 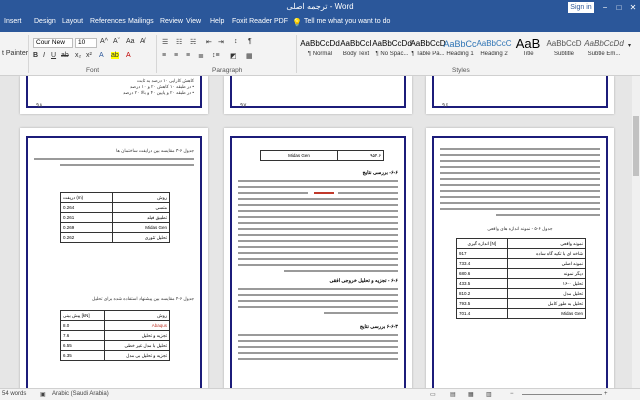 I want to click on format-painter-button: t Painter, so click(x=15, y=53).